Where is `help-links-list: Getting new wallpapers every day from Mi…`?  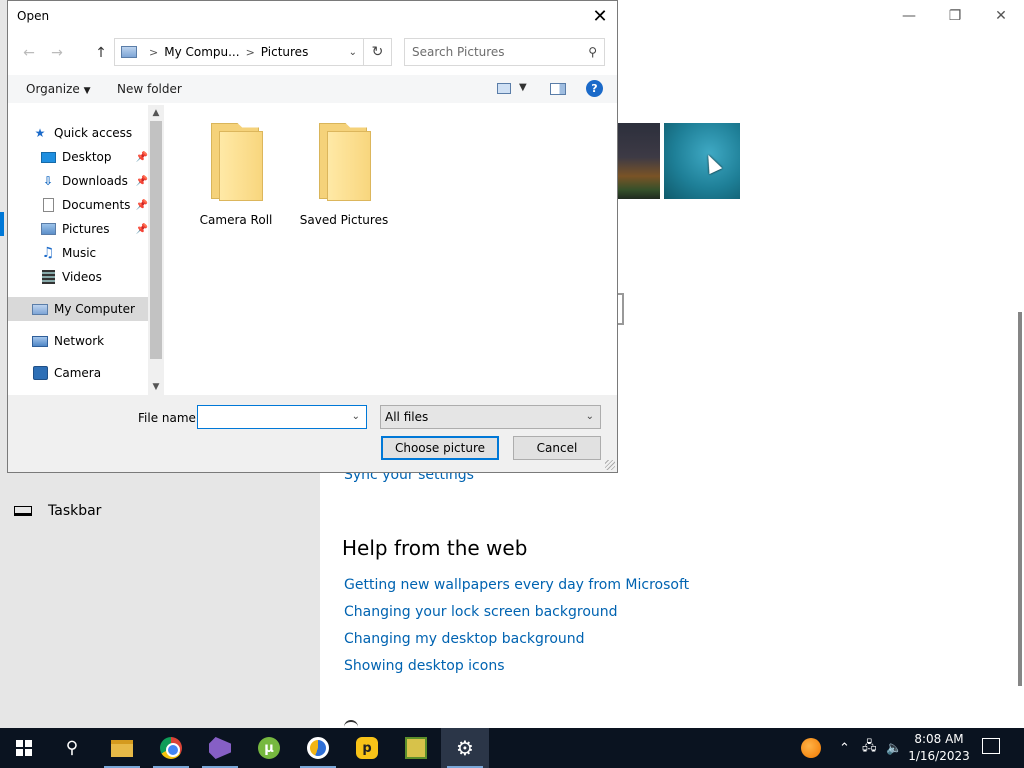
help-links-list: Getting new wallpapers every day from Mi… is located at coordinates (516, 630).